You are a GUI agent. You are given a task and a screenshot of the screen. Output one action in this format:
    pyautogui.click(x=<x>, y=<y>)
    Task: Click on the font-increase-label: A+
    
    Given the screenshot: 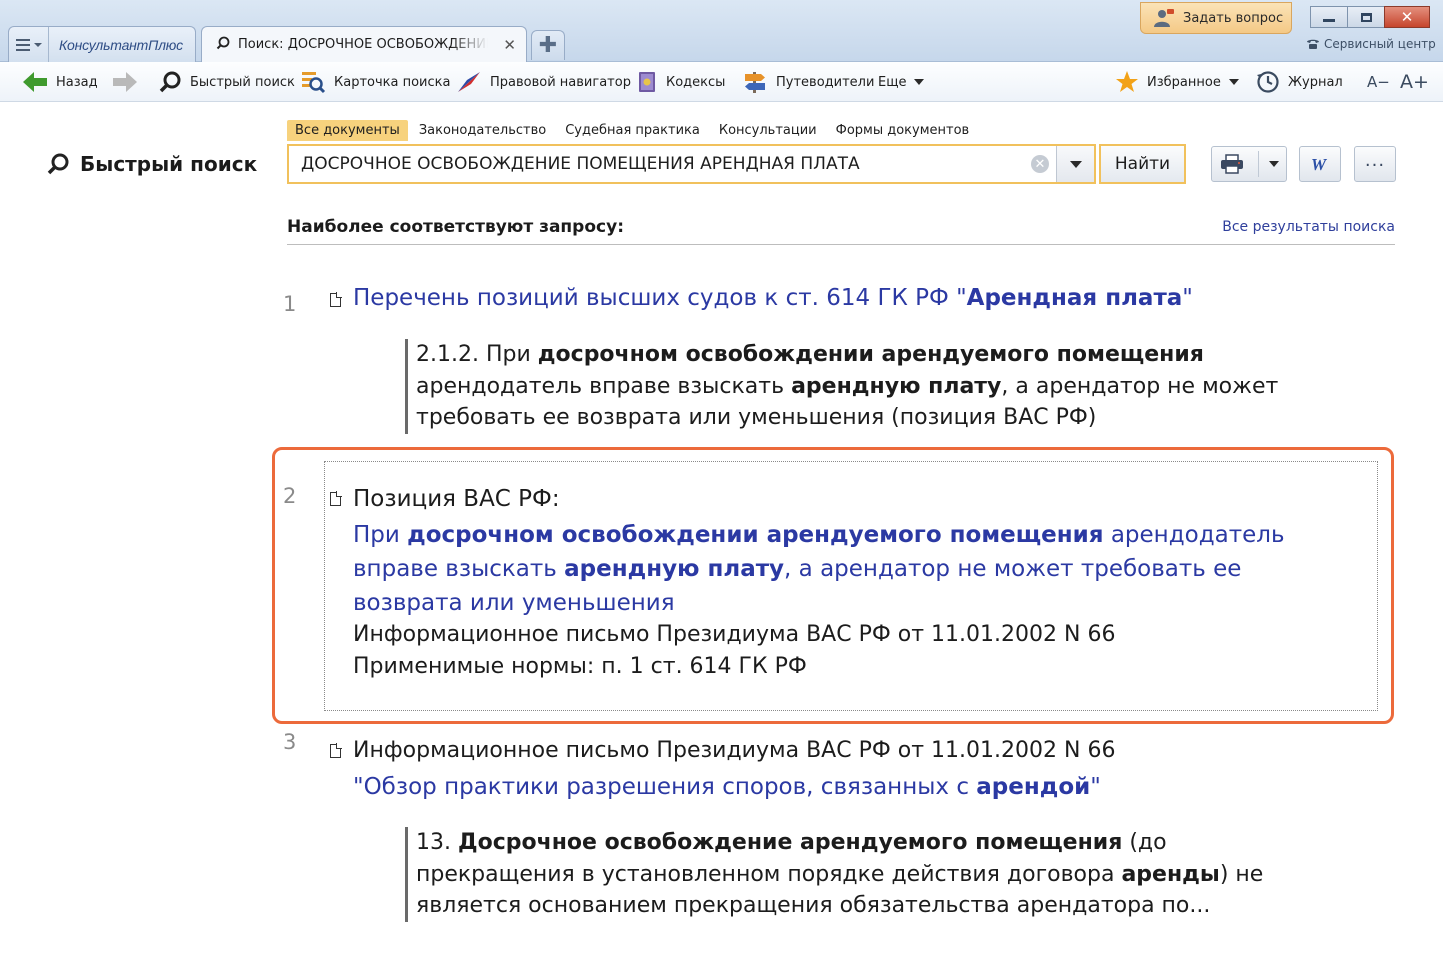 What is the action you would take?
    pyautogui.click(x=1414, y=82)
    